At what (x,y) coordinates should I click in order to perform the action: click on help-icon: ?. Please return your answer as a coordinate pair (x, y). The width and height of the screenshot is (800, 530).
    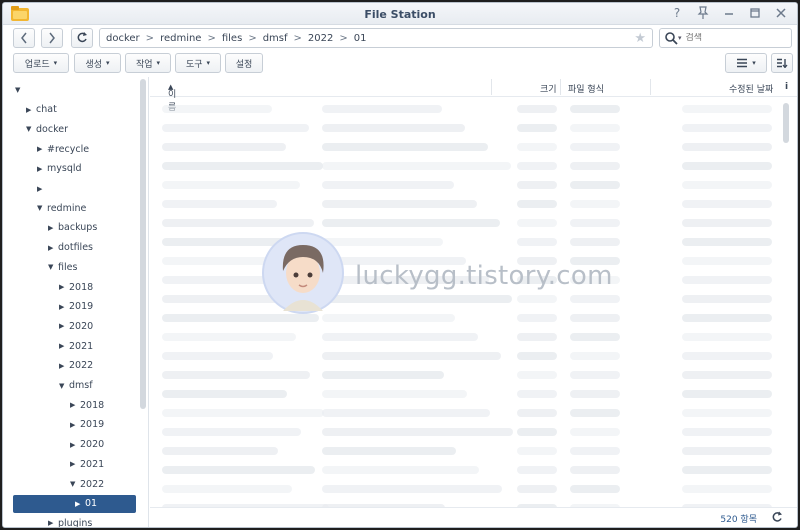
    Looking at the image, I should click on (677, 13).